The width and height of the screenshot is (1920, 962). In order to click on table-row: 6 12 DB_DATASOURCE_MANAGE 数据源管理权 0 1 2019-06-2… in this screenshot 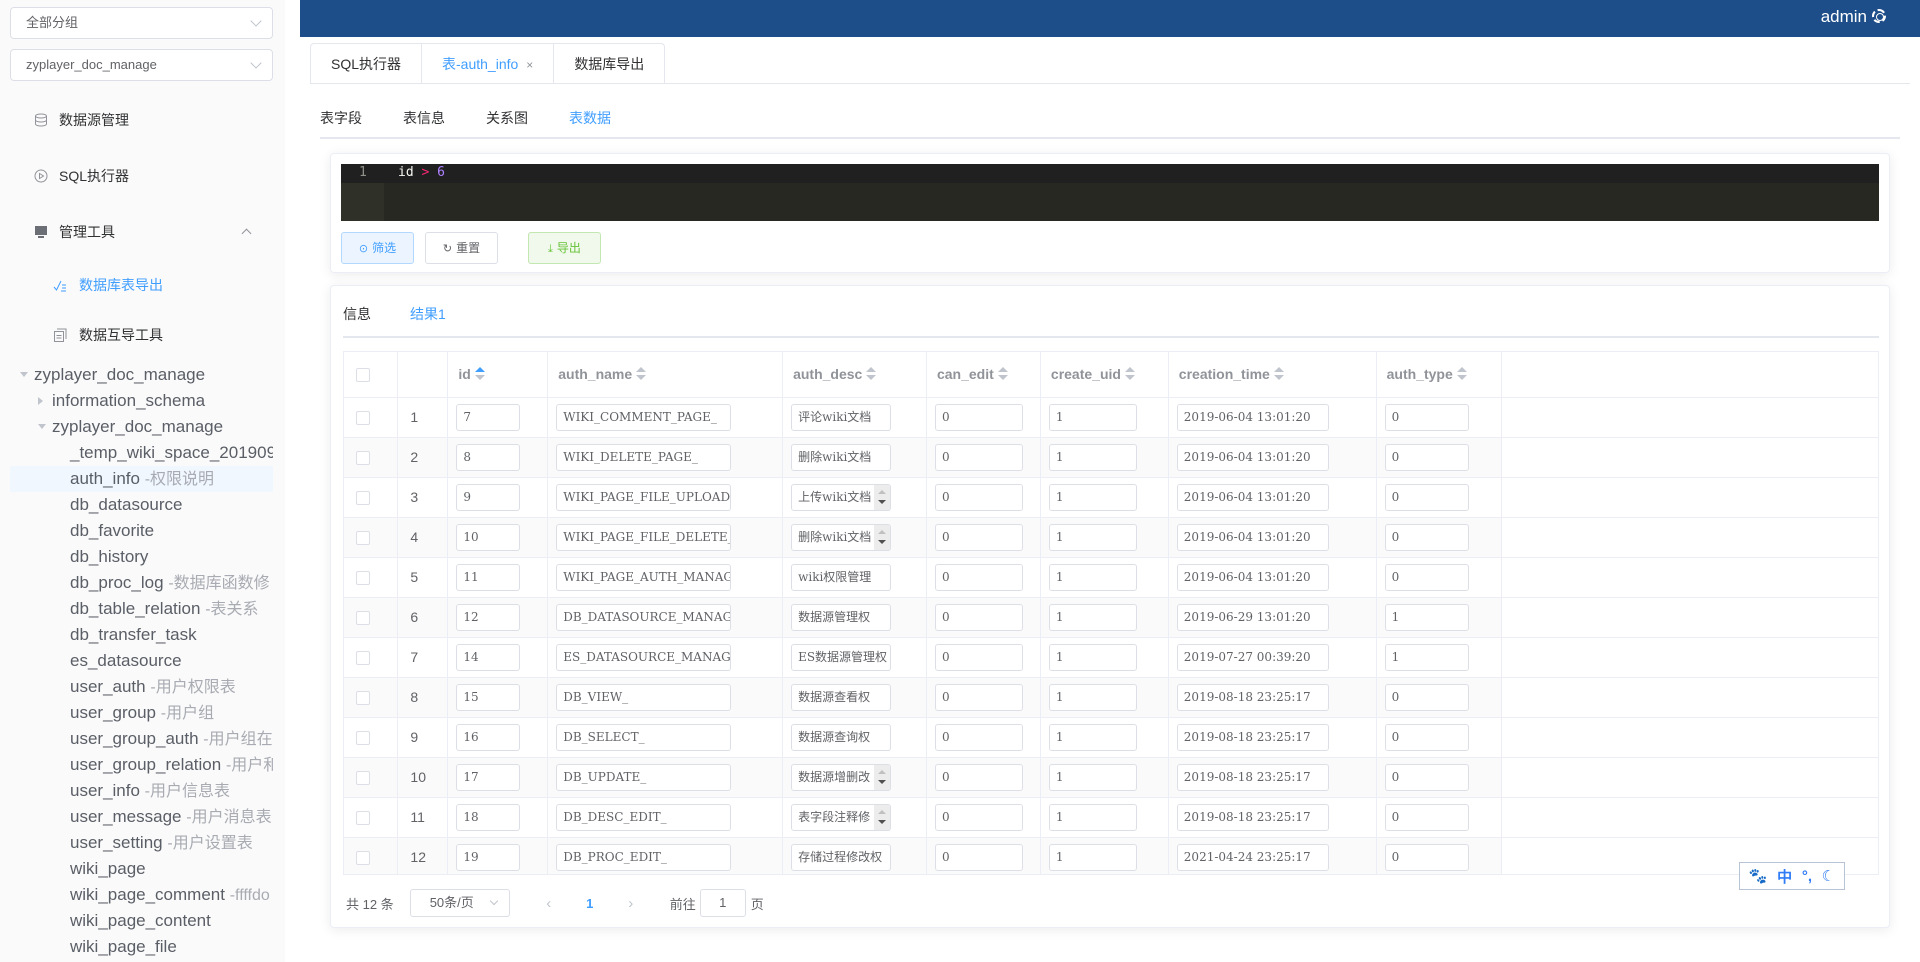, I will do `click(1111, 617)`.